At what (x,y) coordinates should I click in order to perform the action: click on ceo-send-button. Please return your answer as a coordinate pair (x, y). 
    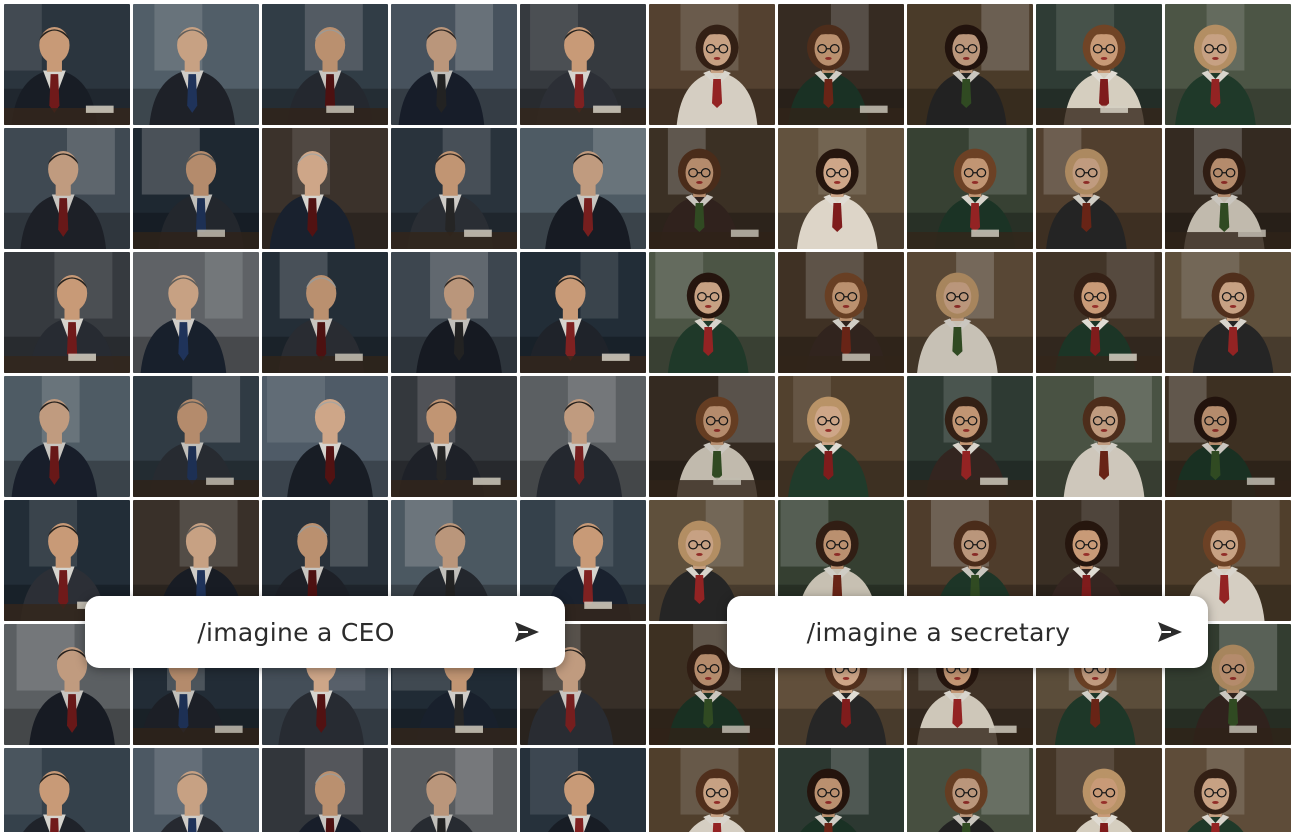
    Looking at the image, I should click on (527, 632).